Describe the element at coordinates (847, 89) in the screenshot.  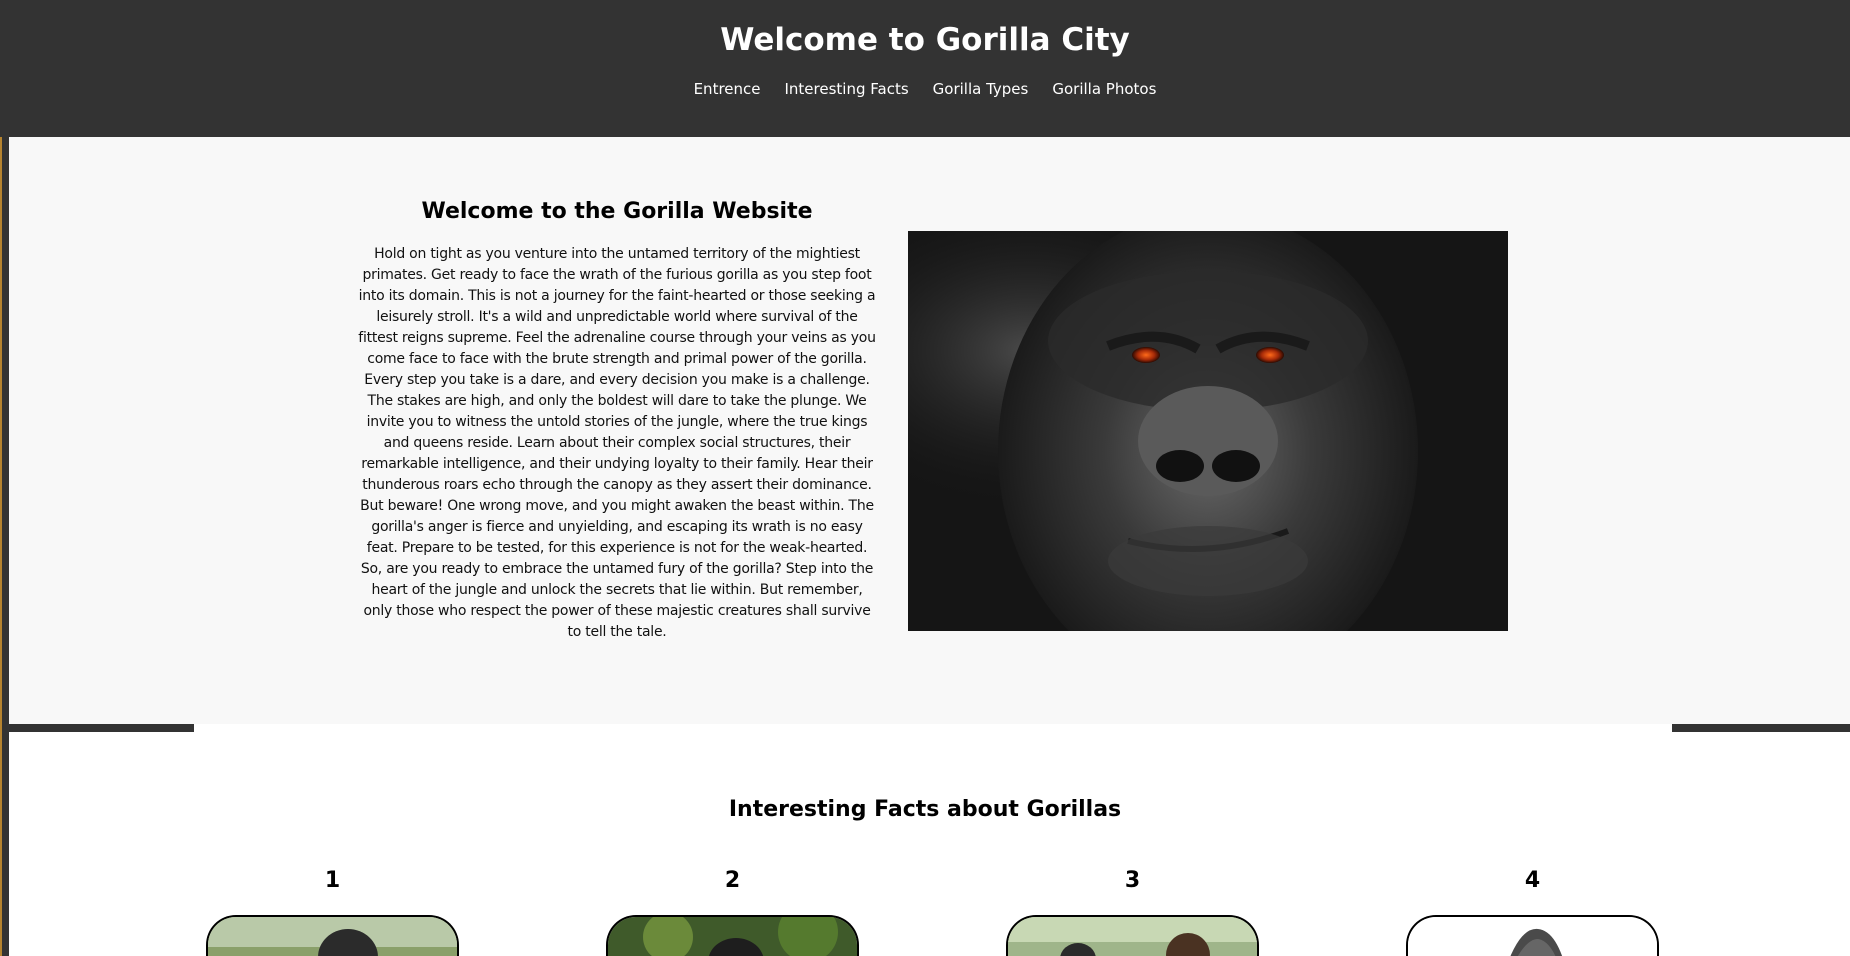
I see `nav-link-interesting-facts: Interesting Facts` at that location.